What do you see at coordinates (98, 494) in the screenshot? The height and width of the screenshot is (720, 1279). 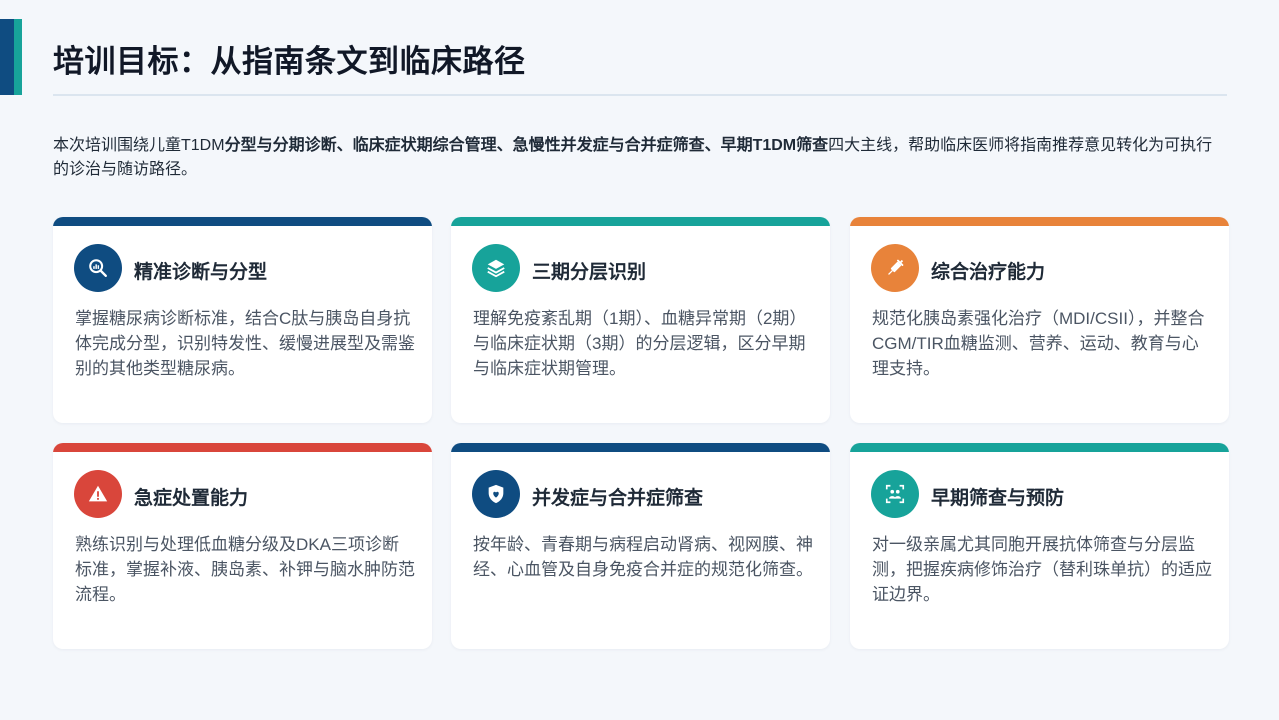 I see `warning-icon` at bounding box center [98, 494].